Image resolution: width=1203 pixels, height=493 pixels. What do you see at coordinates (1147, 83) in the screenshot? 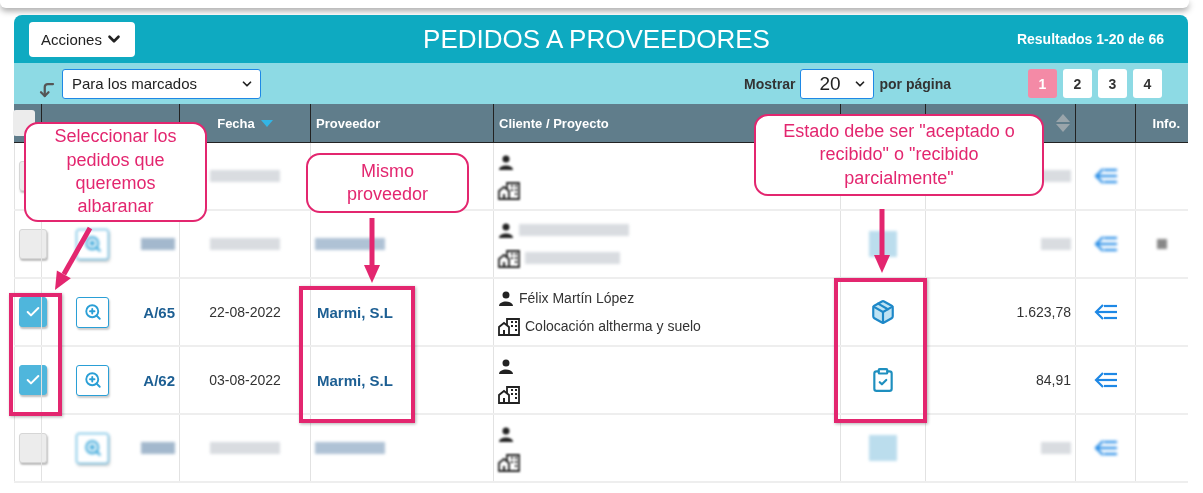
I see `page-button: 4` at bounding box center [1147, 83].